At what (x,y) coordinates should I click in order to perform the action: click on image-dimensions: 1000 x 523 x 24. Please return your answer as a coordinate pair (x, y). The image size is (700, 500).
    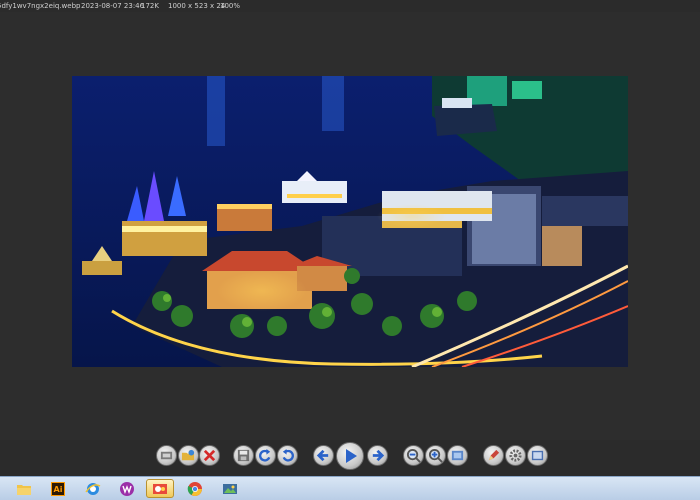
    Looking at the image, I should click on (197, 6).